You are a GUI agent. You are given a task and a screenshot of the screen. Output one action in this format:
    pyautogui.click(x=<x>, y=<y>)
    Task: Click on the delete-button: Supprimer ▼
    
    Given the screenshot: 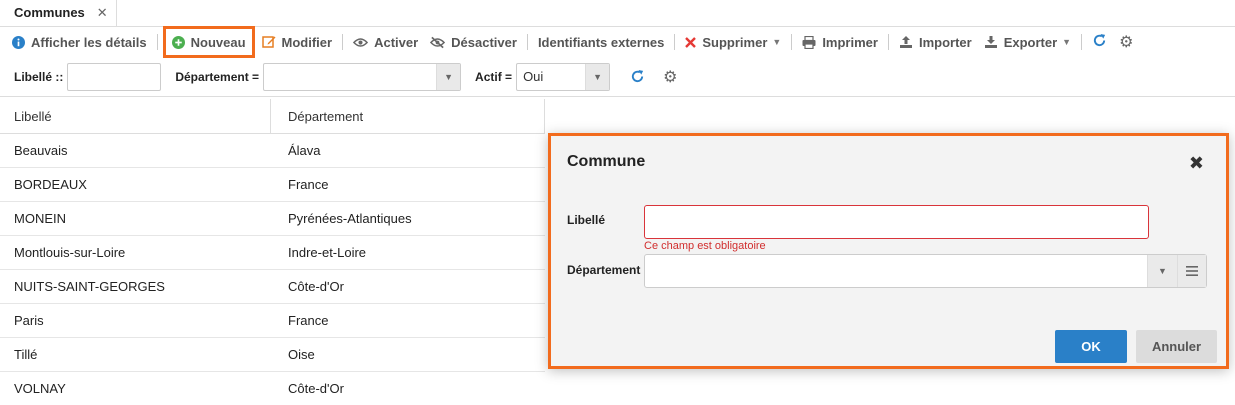 What is the action you would take?
    pyautogui.click(x=733, y=42)
    